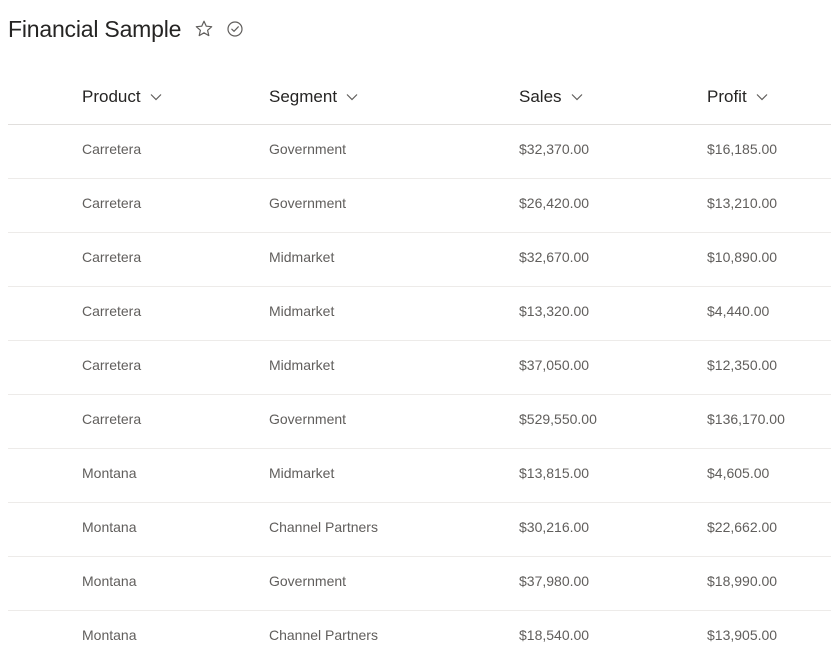  I want to click on column-header-label: Profit, so click(727, 96).